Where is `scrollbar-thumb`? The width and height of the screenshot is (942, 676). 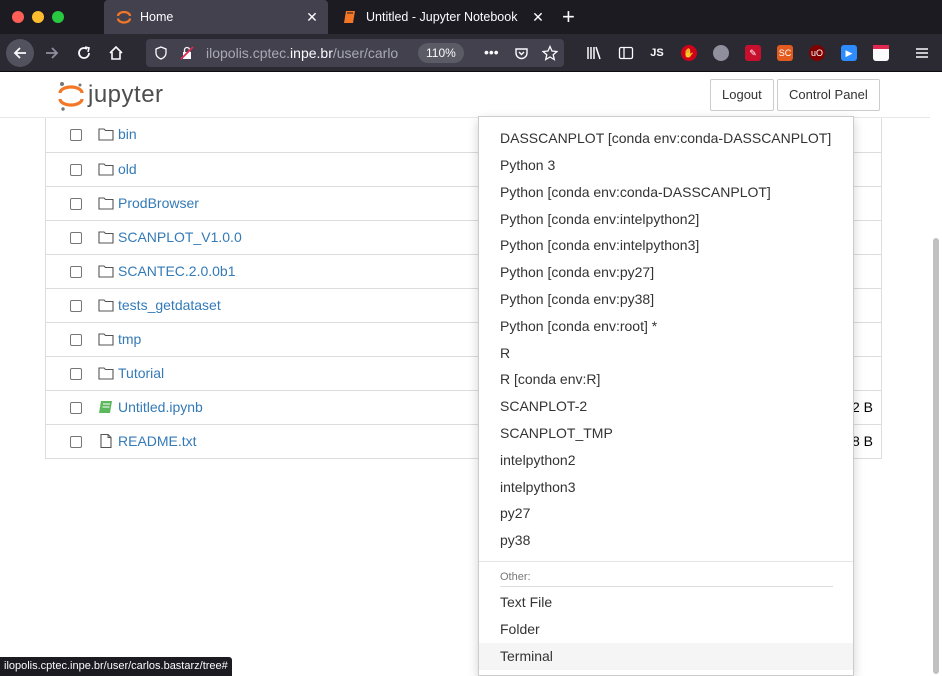
scrollbar-thumb is located at coordinates (936, 456).